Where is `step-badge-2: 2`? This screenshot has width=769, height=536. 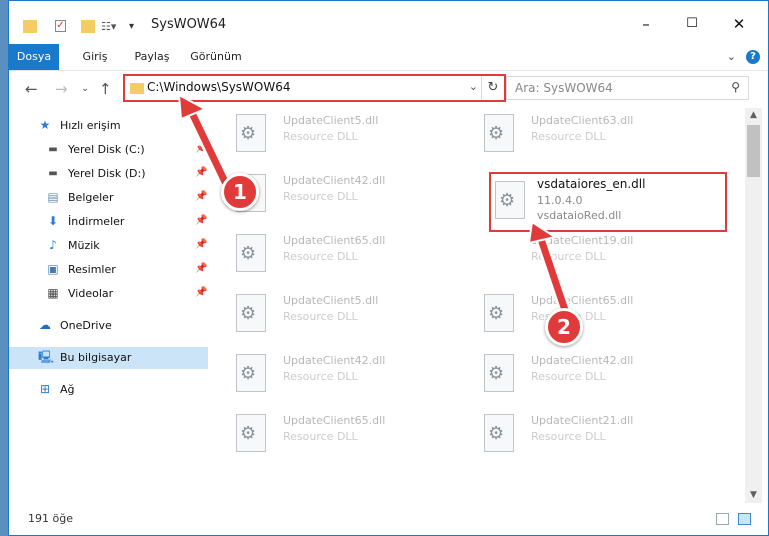 step-badge-2: 2 is located at coordinates (564, 327).